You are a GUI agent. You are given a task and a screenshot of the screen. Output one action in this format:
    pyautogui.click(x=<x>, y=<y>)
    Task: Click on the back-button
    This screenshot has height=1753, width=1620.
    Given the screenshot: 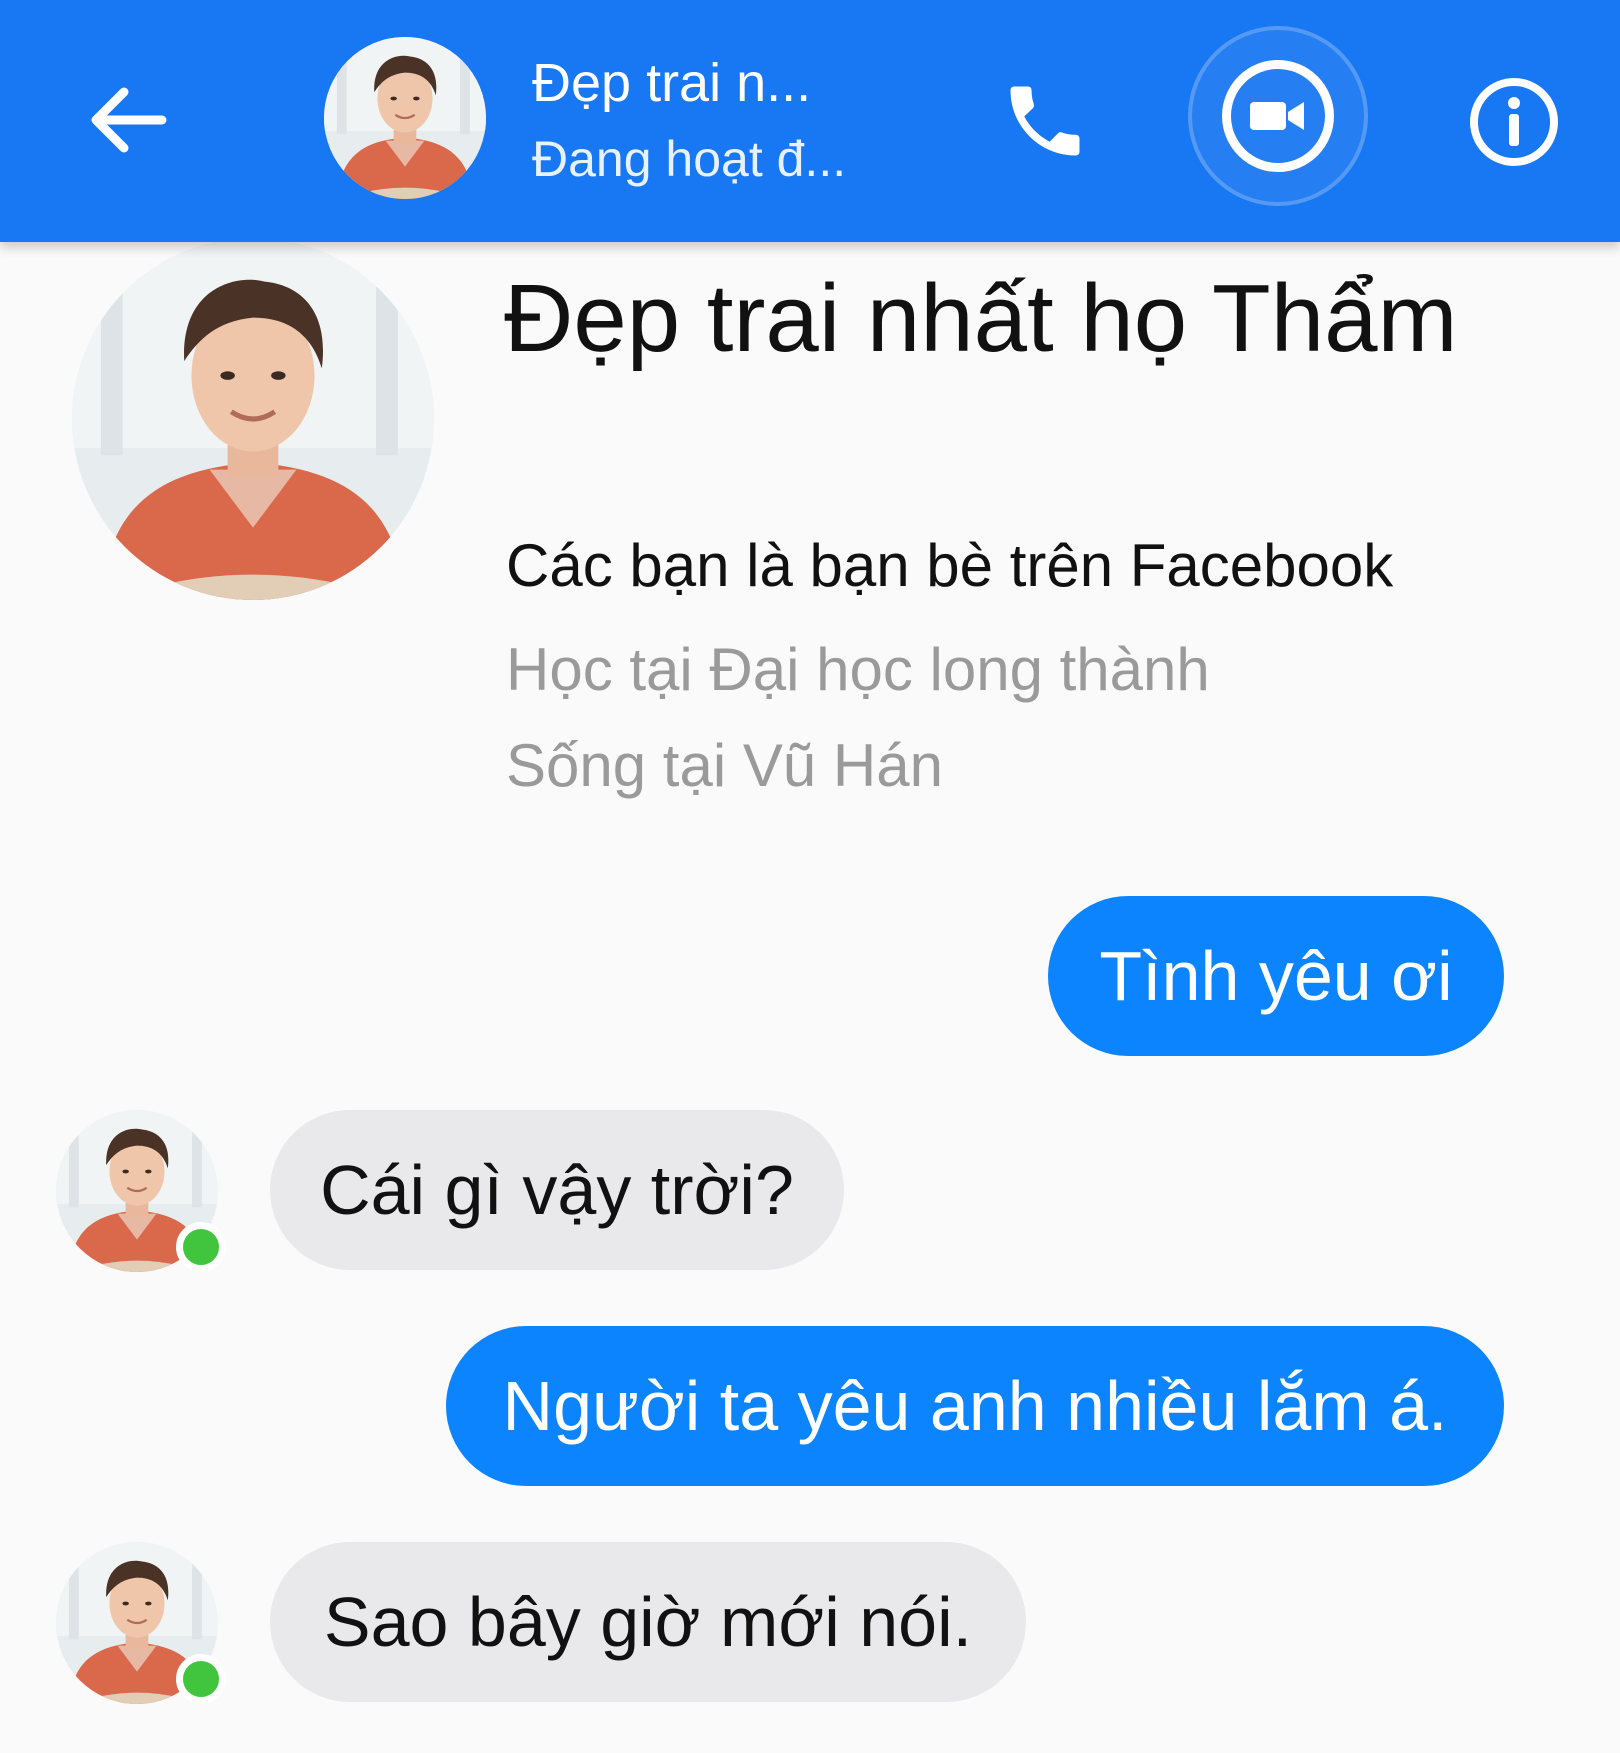 What is the action you would take?
    pyautogui.click(x=128, y=120)
    